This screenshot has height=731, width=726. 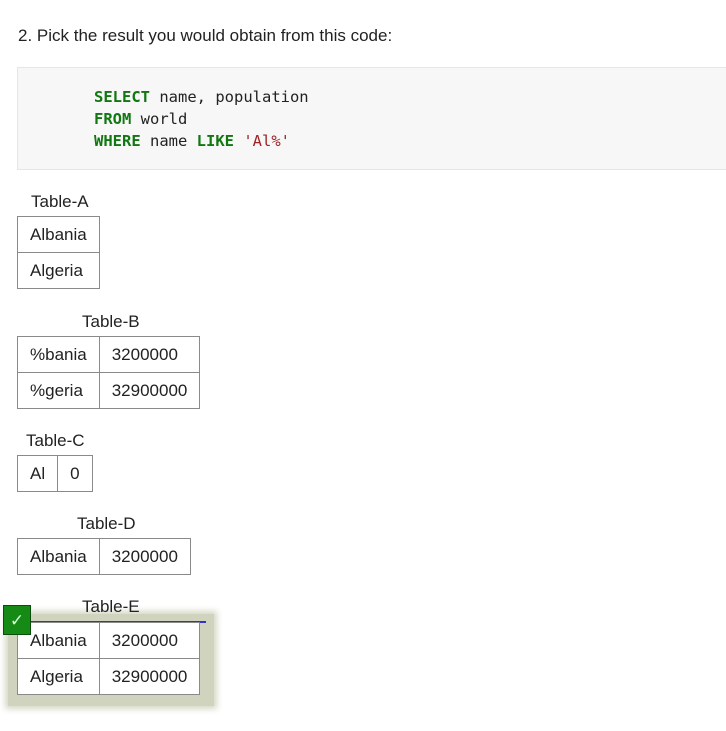 I want to click on table-row: %bania 3200000, so click(x=109, y=354).